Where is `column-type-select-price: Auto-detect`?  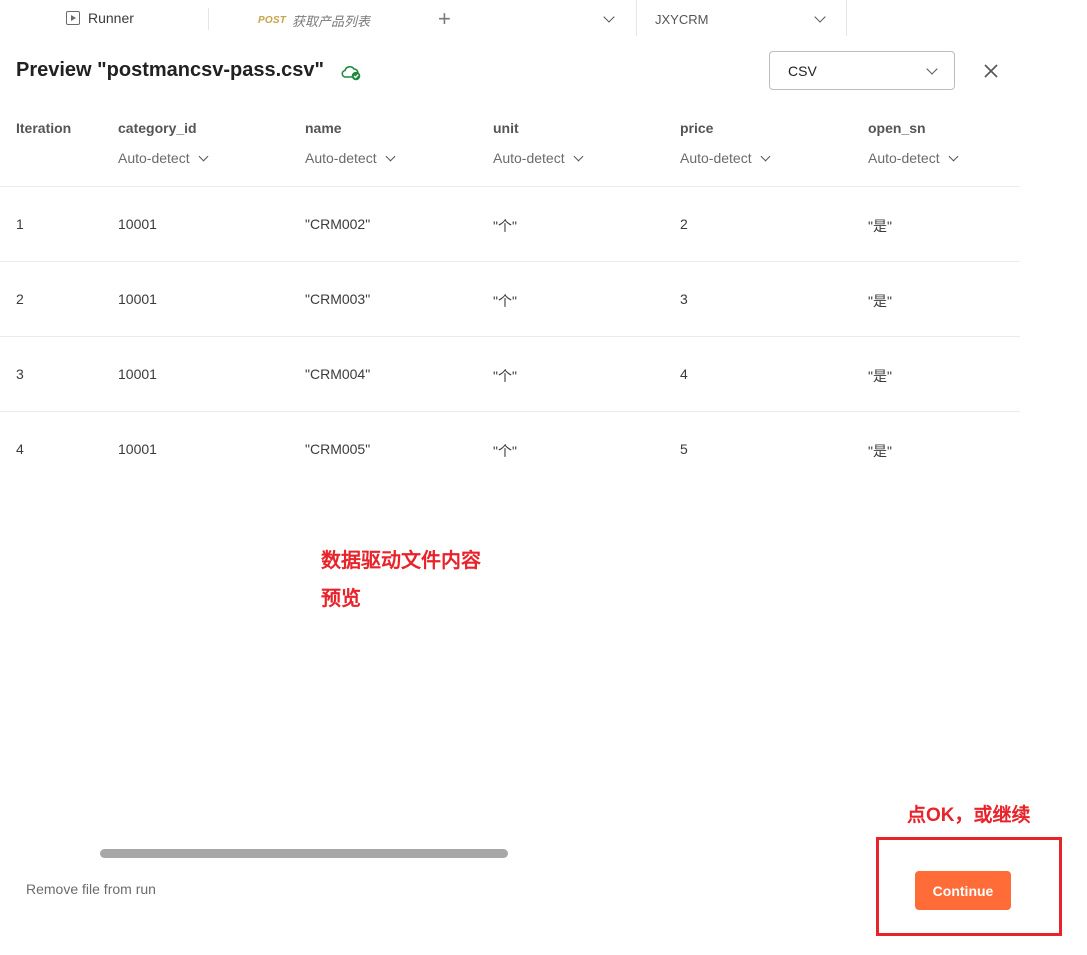 column-type-select-price: Auto-detect is located at coordinates (725, 158).